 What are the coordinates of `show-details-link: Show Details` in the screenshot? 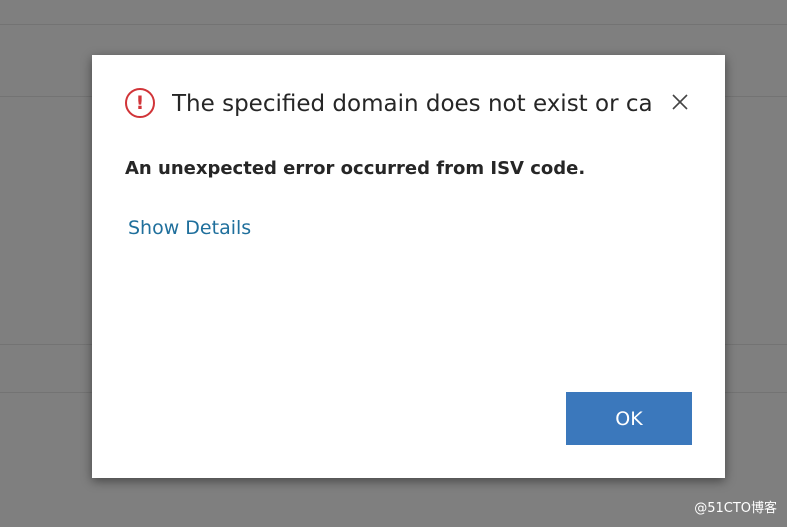 It's located at (189, 228).